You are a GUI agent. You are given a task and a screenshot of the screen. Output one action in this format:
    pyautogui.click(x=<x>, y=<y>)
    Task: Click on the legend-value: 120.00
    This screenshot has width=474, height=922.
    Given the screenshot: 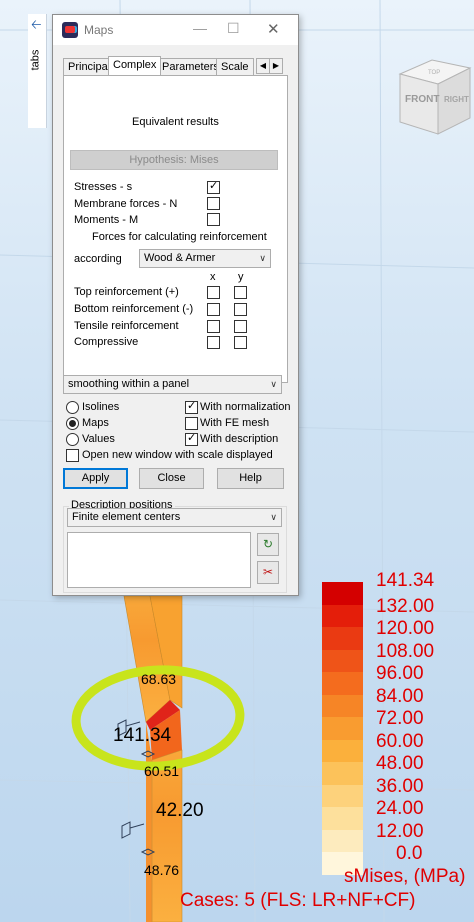 What is the action you would take?
    pyautogui.click(x=405, y=628)
    